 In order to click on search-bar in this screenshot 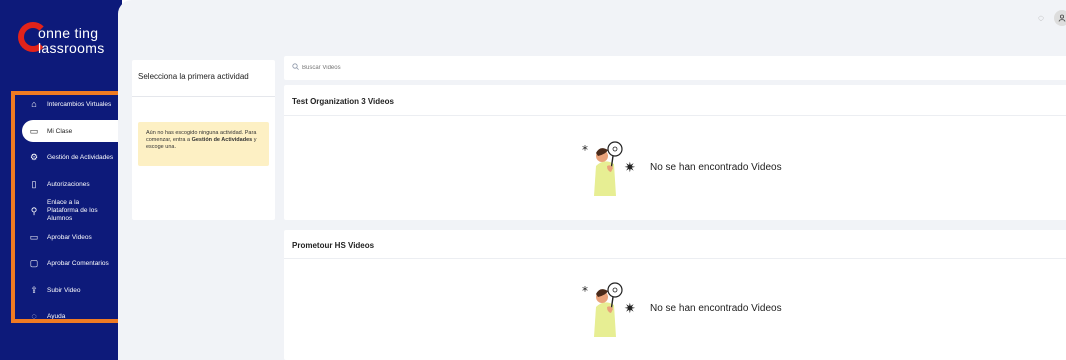, I will do `click(675, 68)`.